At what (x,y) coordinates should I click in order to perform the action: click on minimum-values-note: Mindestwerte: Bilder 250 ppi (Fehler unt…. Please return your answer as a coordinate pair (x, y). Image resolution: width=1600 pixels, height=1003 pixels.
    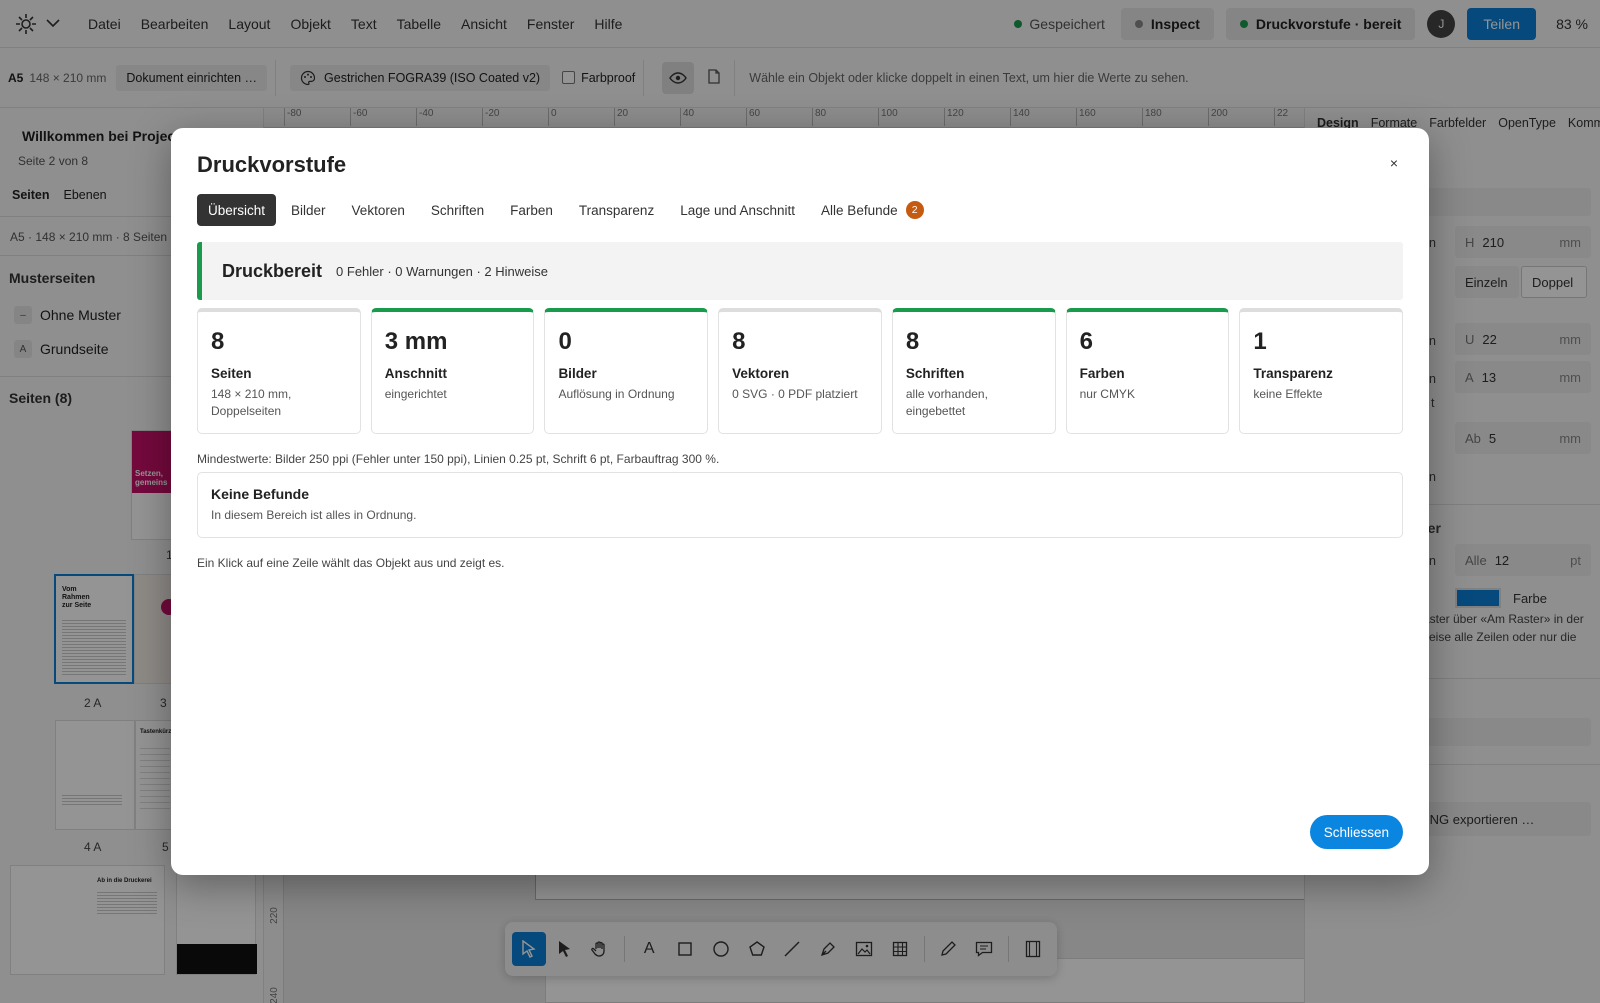
    Looking at the image, I should click on (458, 459).